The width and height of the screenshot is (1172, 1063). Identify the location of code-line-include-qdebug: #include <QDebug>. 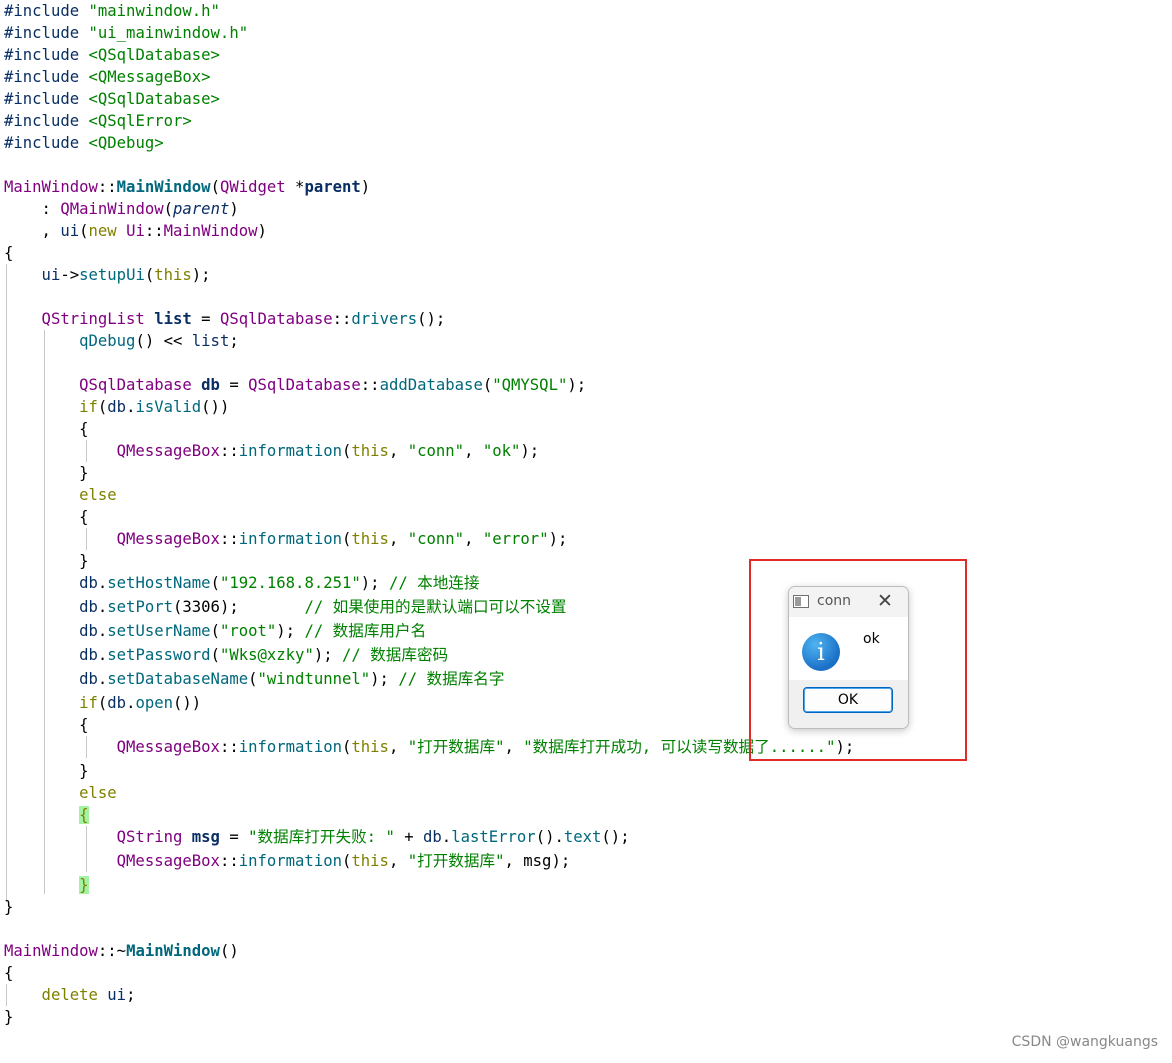
(84, 143).